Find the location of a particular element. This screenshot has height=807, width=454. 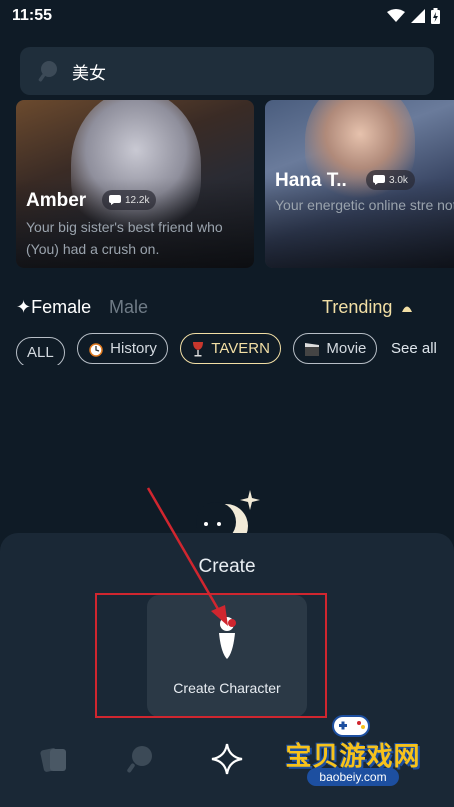

wifi-icon is located at coordinates (396, 15).